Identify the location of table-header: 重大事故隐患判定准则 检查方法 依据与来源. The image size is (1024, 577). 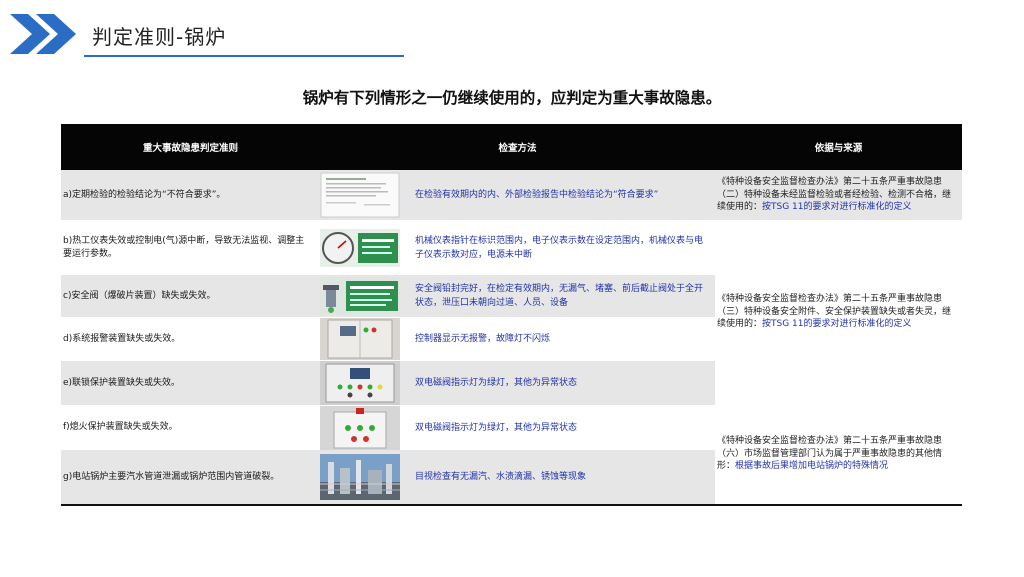
(511, 147).